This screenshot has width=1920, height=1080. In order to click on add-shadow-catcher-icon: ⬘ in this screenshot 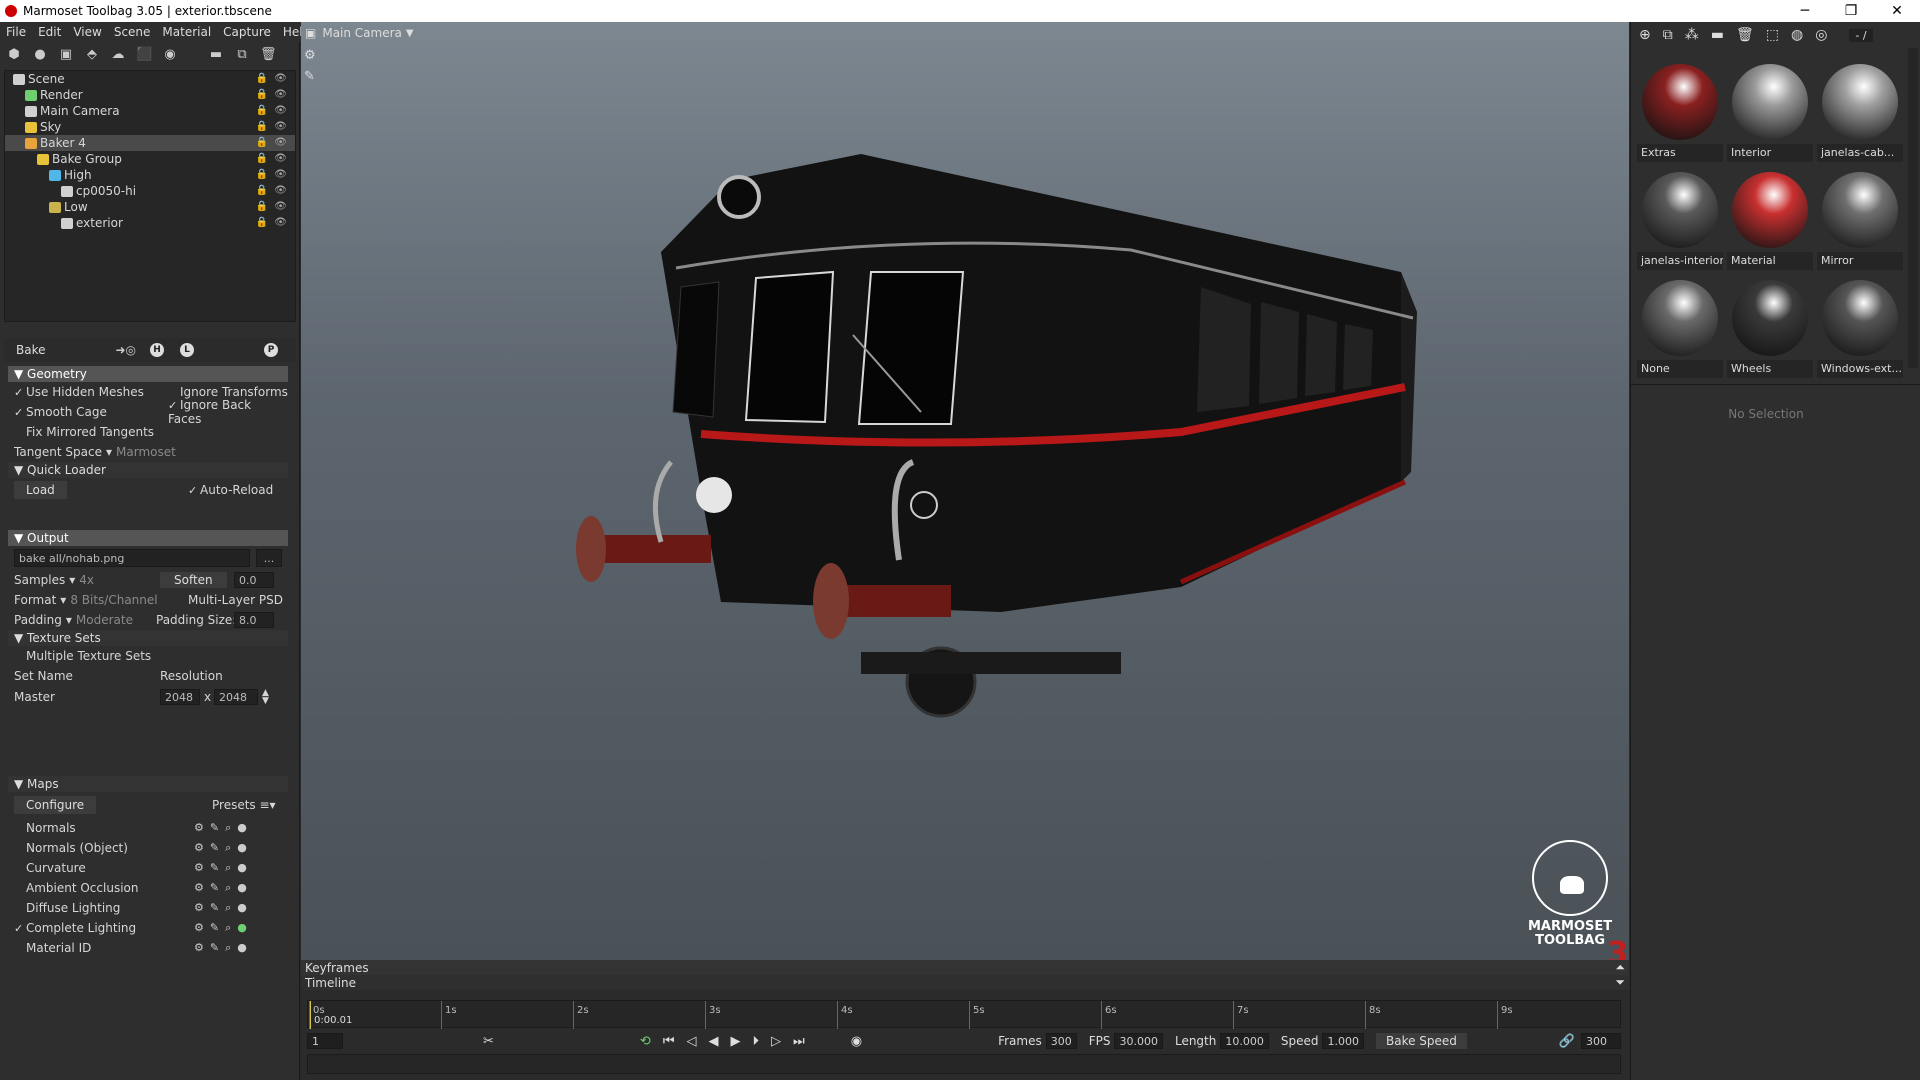, I will do `click(92, 55)`.